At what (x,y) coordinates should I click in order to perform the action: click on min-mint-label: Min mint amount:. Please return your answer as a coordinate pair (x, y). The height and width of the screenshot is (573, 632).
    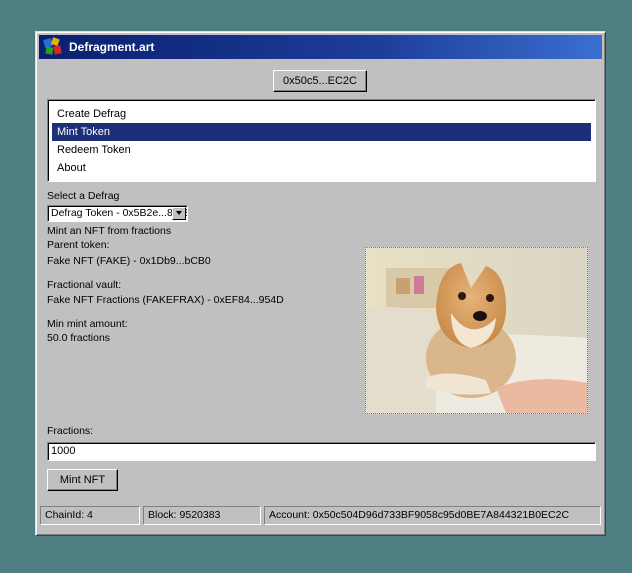
    Looking at the image, I should click on (87, 324).